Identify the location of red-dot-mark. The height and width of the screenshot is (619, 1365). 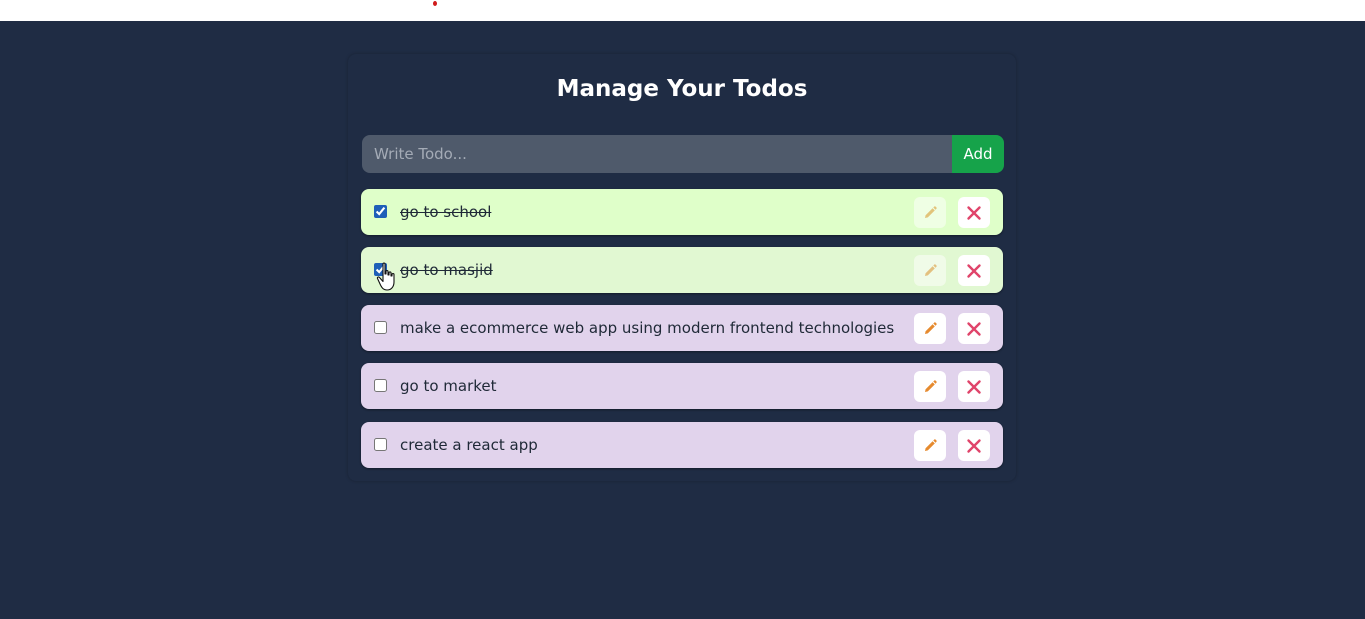
(435, 3).